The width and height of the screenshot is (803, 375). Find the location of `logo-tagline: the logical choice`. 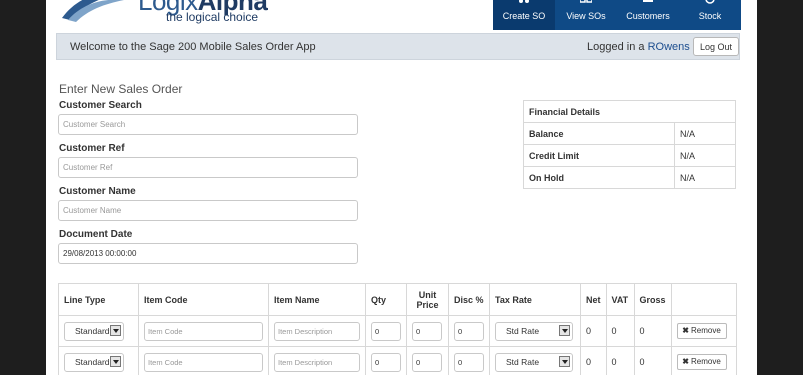

logo-tagline: the logical choice is located at coordinates (212, 17).